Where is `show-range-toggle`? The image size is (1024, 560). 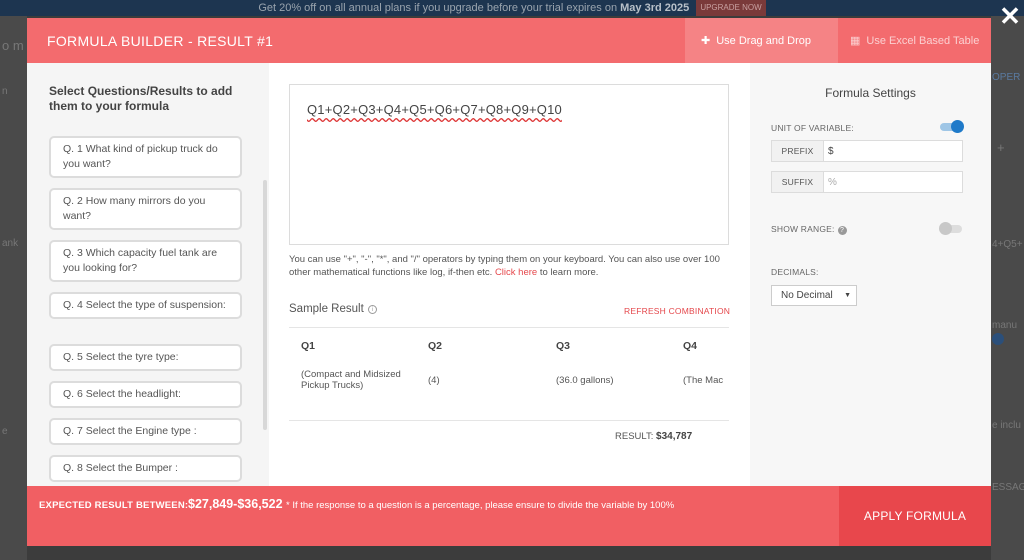
show-range-toggle is located at coordinates (950, 228).